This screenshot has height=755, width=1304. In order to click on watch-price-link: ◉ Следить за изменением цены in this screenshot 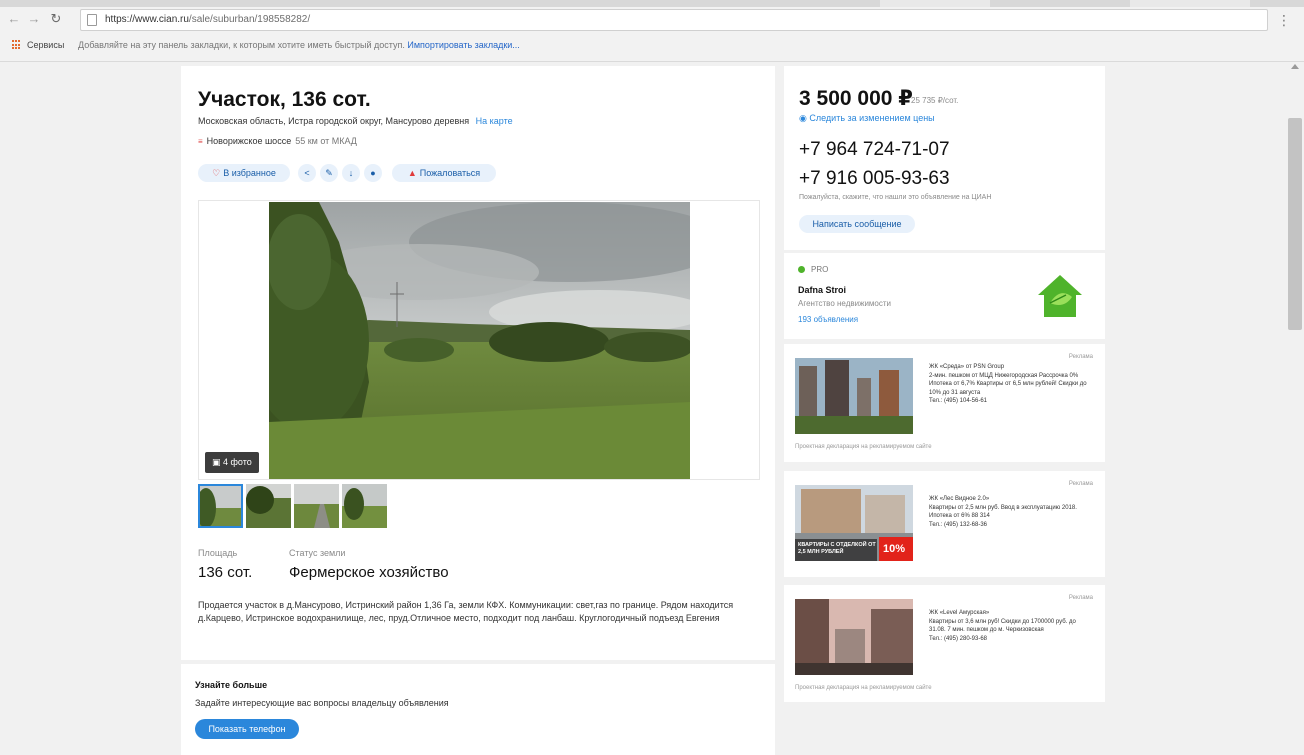, I will do `click(867, 118)`.